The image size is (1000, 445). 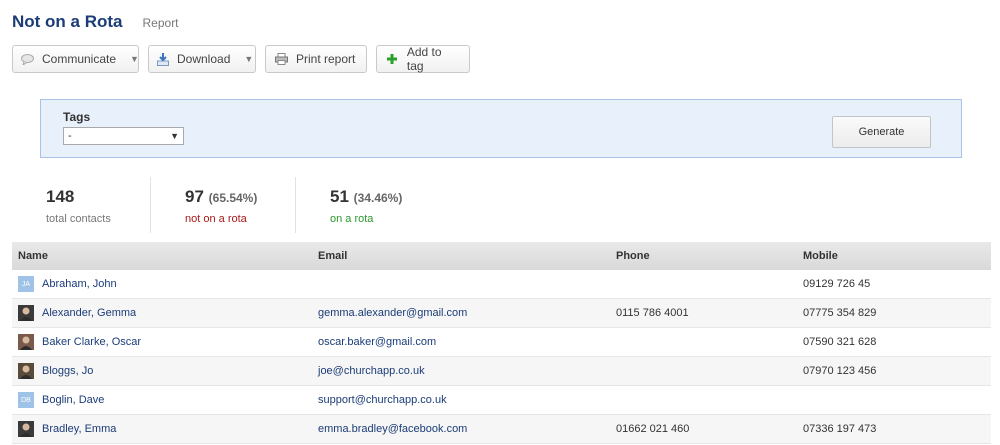 I want to click on add-to-tag-label: Add to tag, so click(x=424, y=59).